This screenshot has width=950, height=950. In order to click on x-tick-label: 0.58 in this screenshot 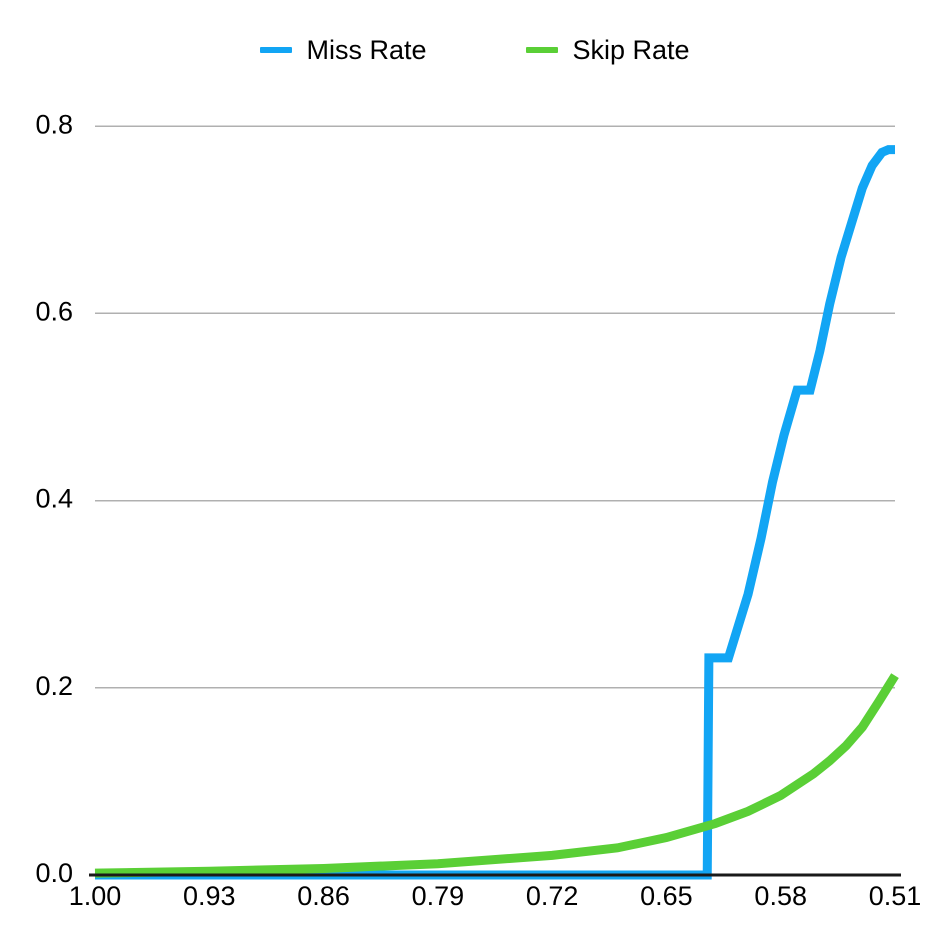, I will do `click(780, 896)`.